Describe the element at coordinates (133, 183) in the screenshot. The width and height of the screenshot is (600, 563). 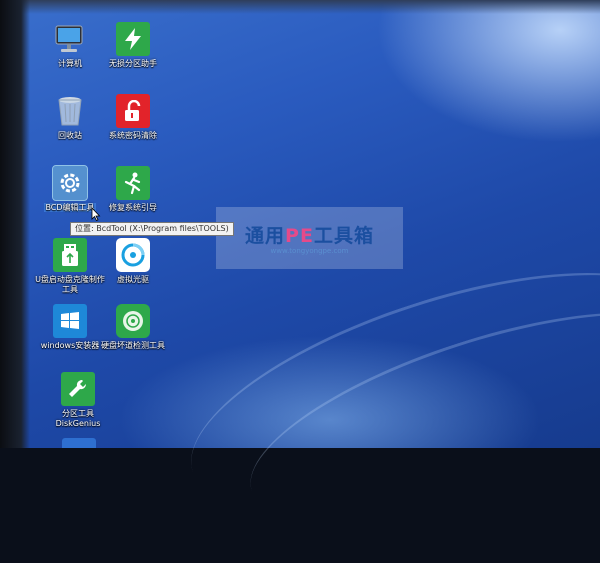
I see `running-man-icon` at that location.